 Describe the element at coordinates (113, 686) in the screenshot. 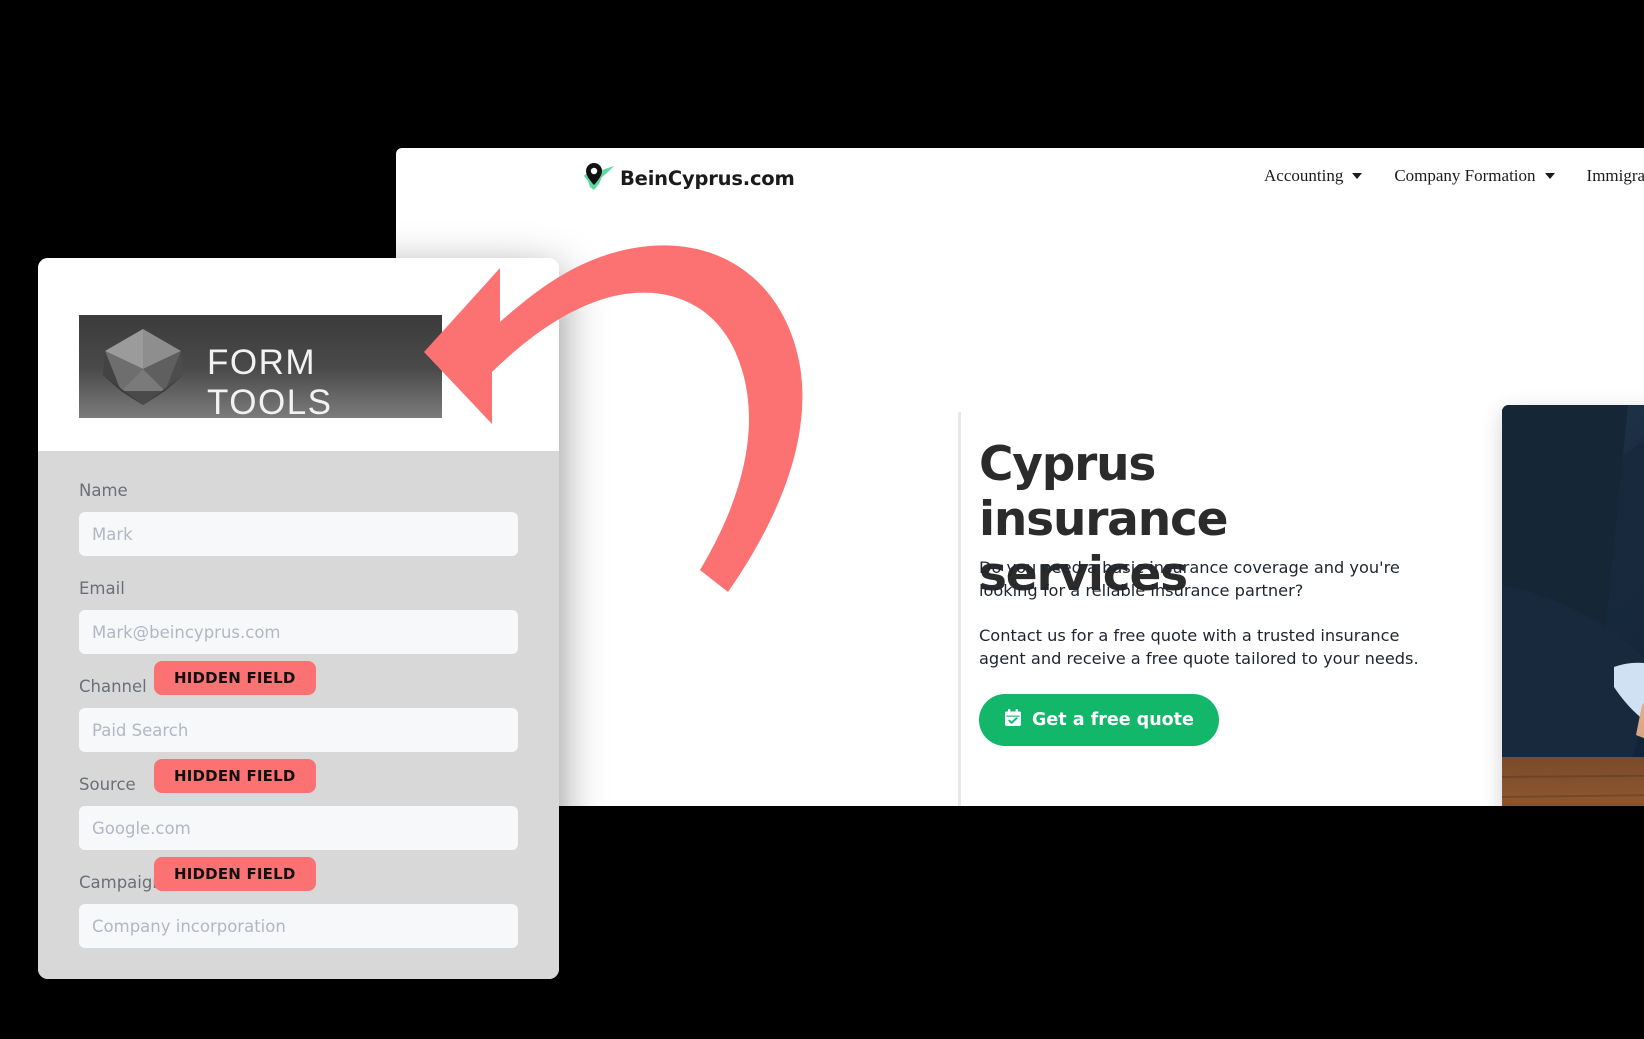

I see `field-label: Channel` at that location.